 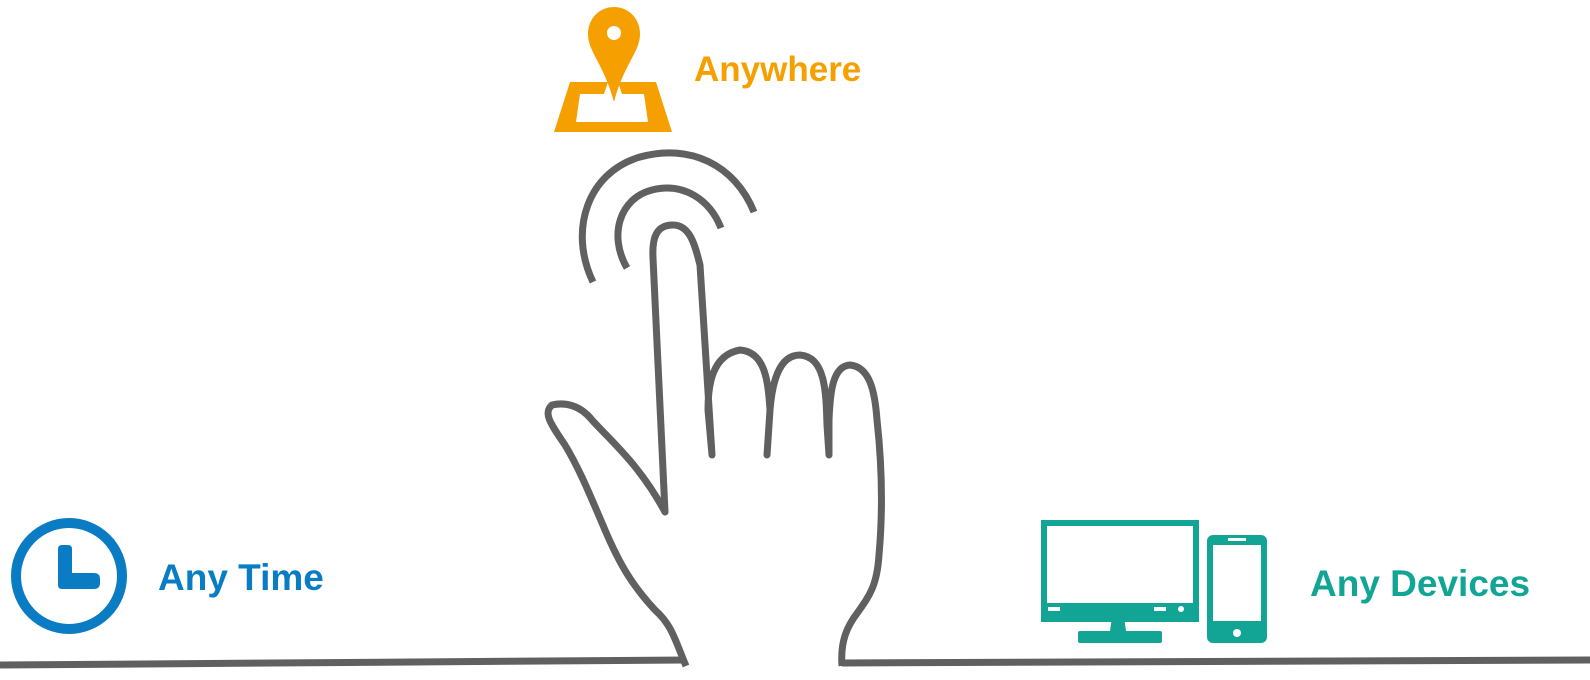 I want to click on hand-outline, so click(x=714, y=444).